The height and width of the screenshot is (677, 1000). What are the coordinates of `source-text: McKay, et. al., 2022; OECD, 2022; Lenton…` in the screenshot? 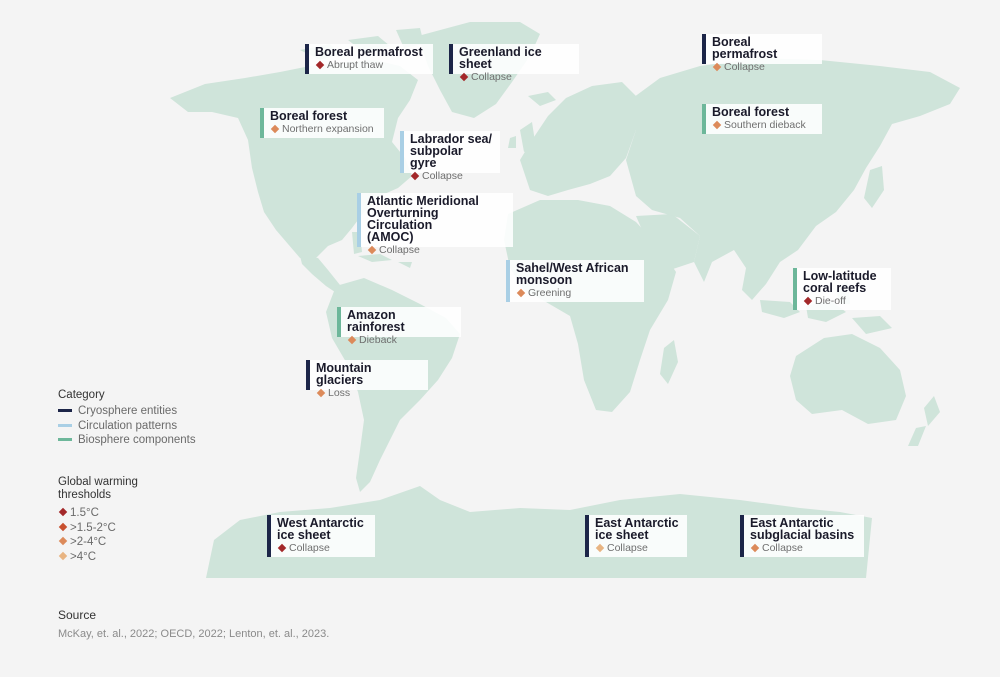 It's located at (194, 634).